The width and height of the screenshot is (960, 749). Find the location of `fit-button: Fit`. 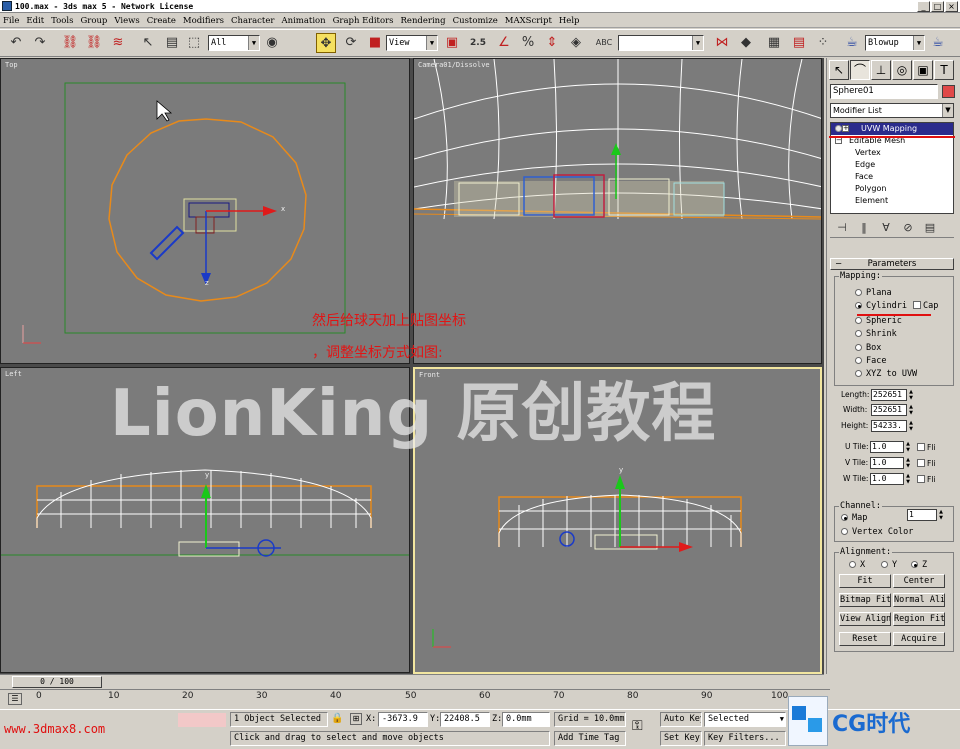

fit-button: Fit is located at coordinates (865, 581).